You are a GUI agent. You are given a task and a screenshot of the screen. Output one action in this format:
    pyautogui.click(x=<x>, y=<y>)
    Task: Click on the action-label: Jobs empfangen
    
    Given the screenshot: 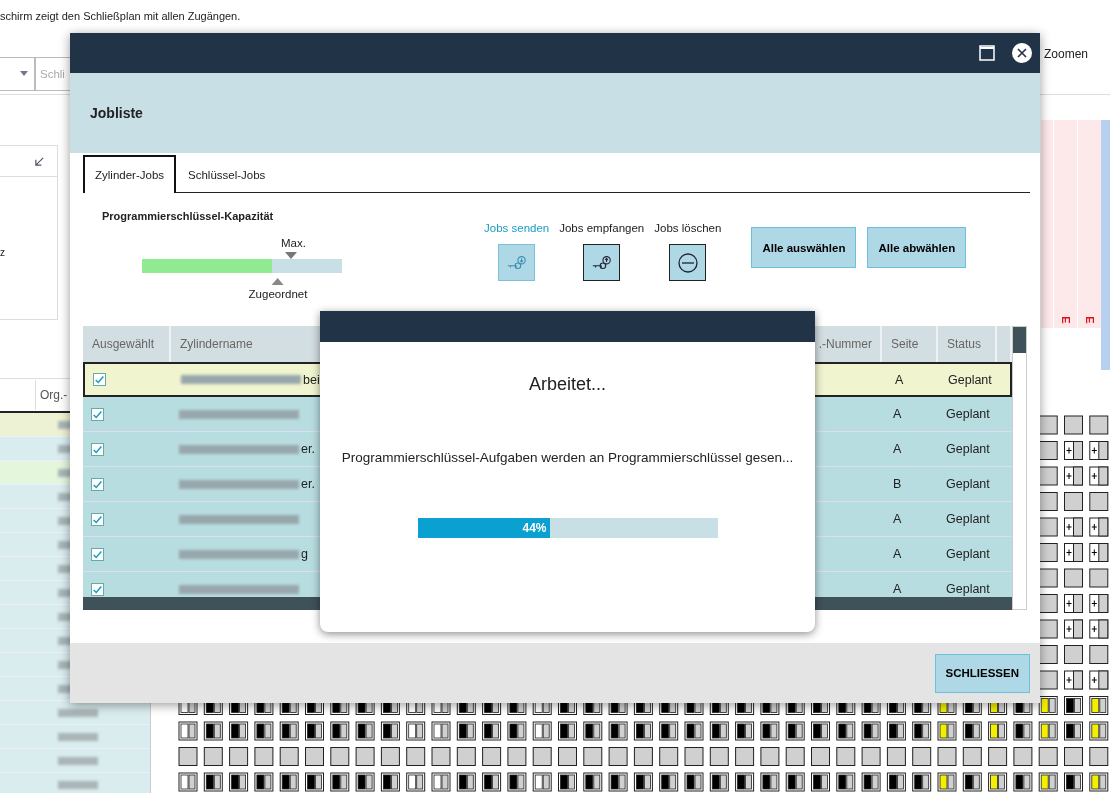 What is the action you would take?
    pyautogui.click(x=602, y=228)
    